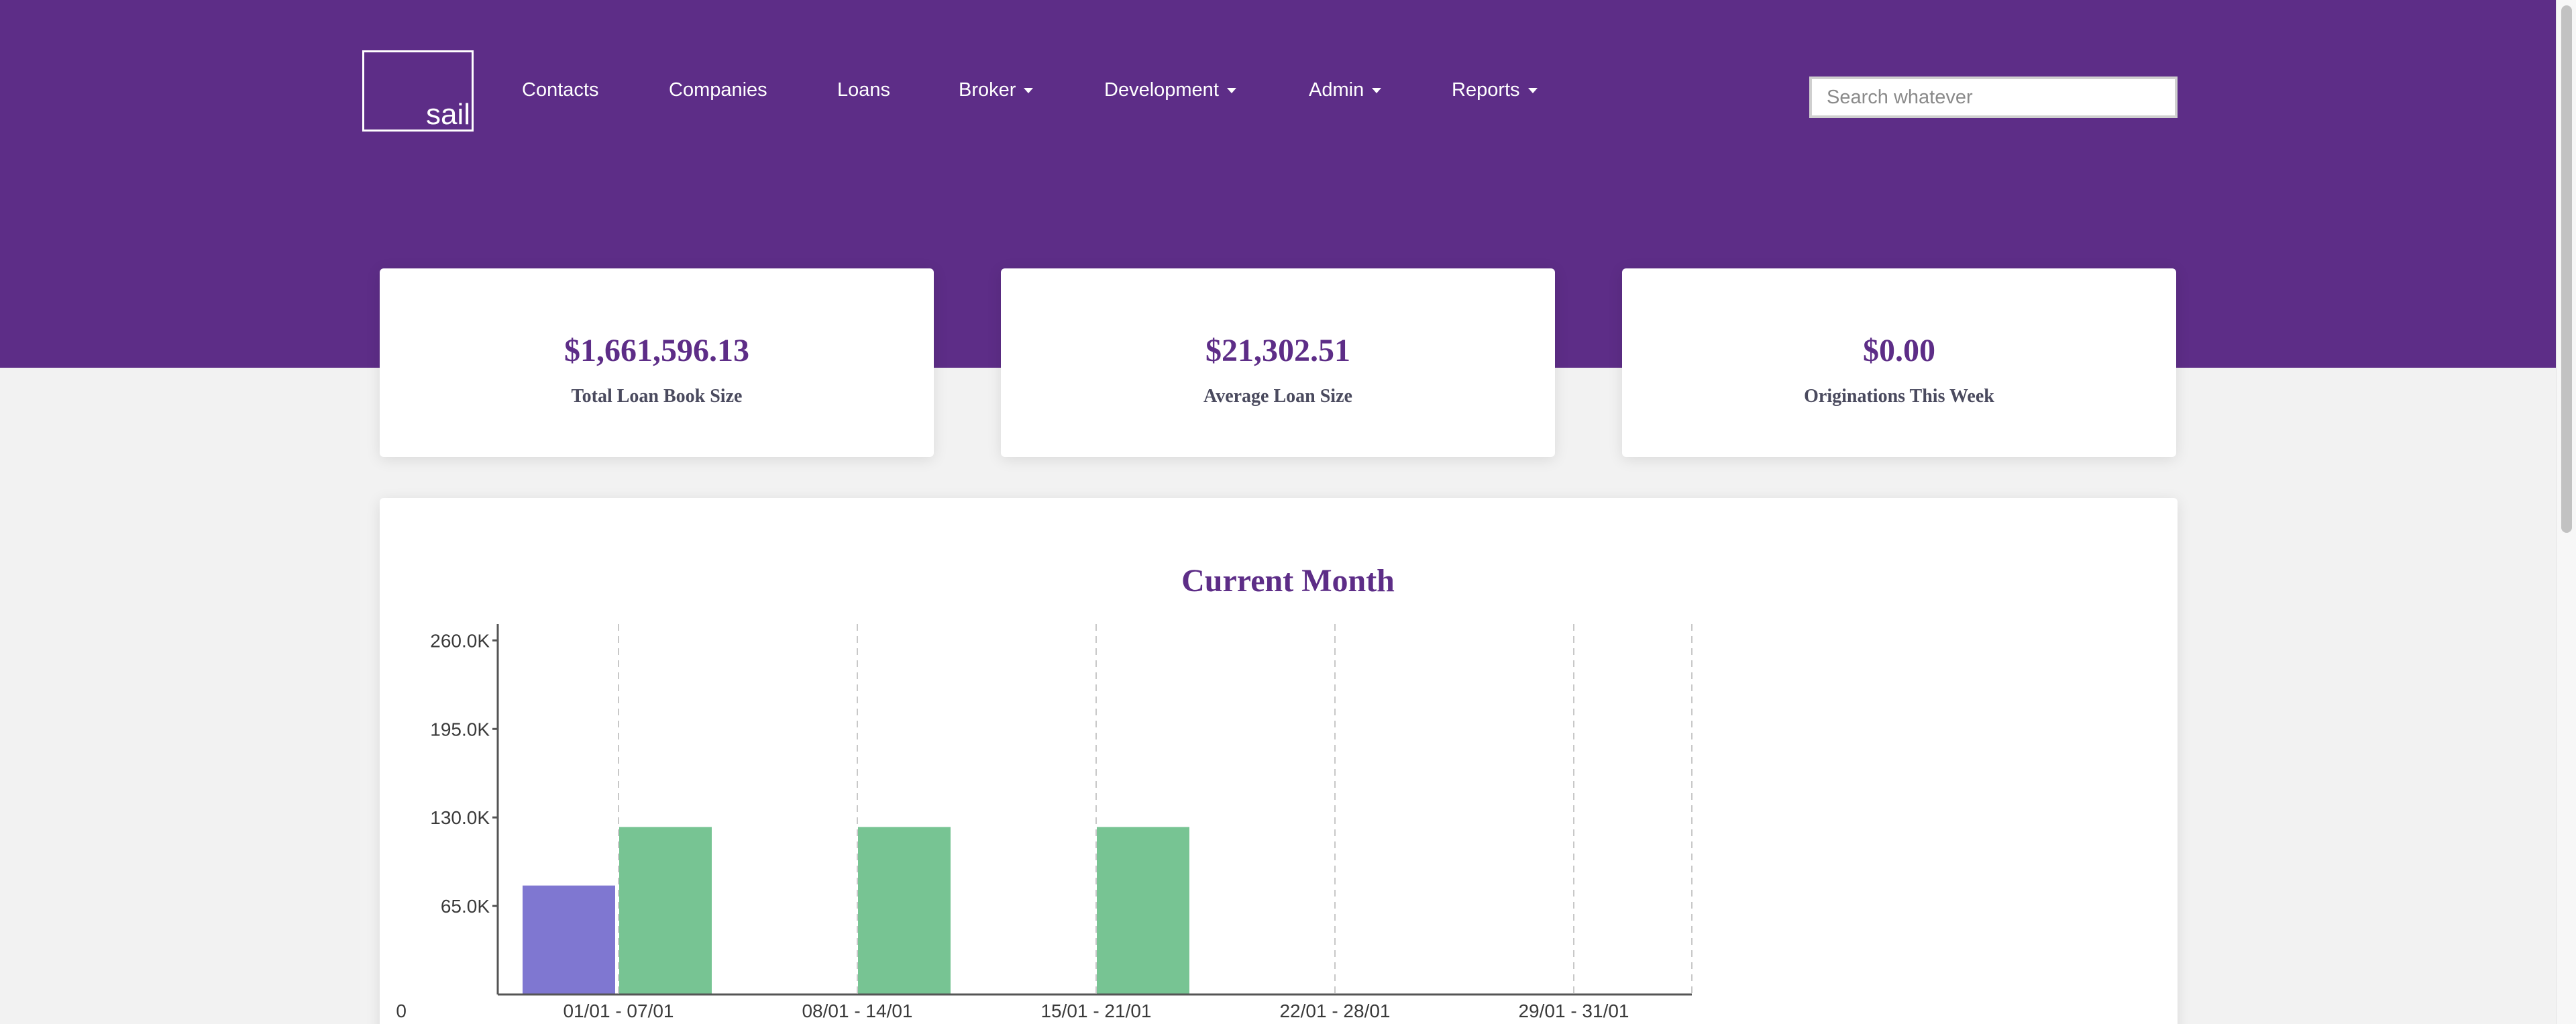 Image resolution: width=2576 pixels, height=1024 pixels. Describe the element at coordinates (1288, 581) in the screenshot. I see `chart-title: Current Month` at that location.